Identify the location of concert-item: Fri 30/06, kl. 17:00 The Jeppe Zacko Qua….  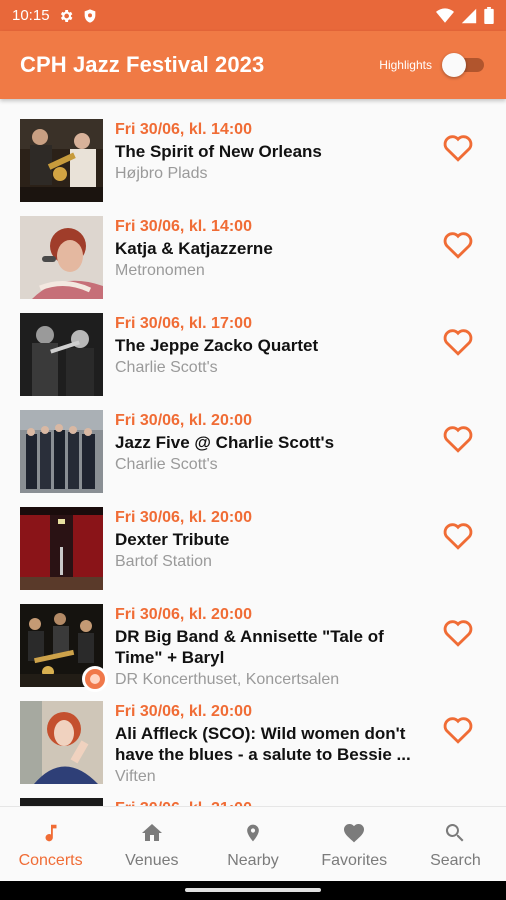
(253, 344).